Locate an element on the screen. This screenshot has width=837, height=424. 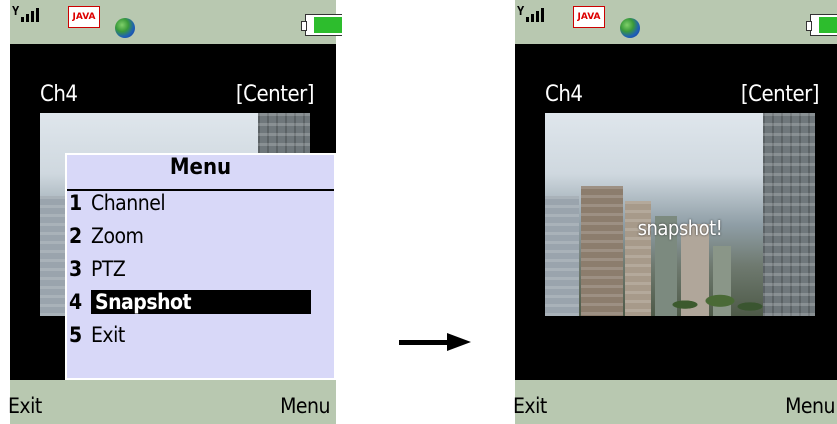
menu-item-ptz: 3 PTZ is located at coordinates (200, 273).